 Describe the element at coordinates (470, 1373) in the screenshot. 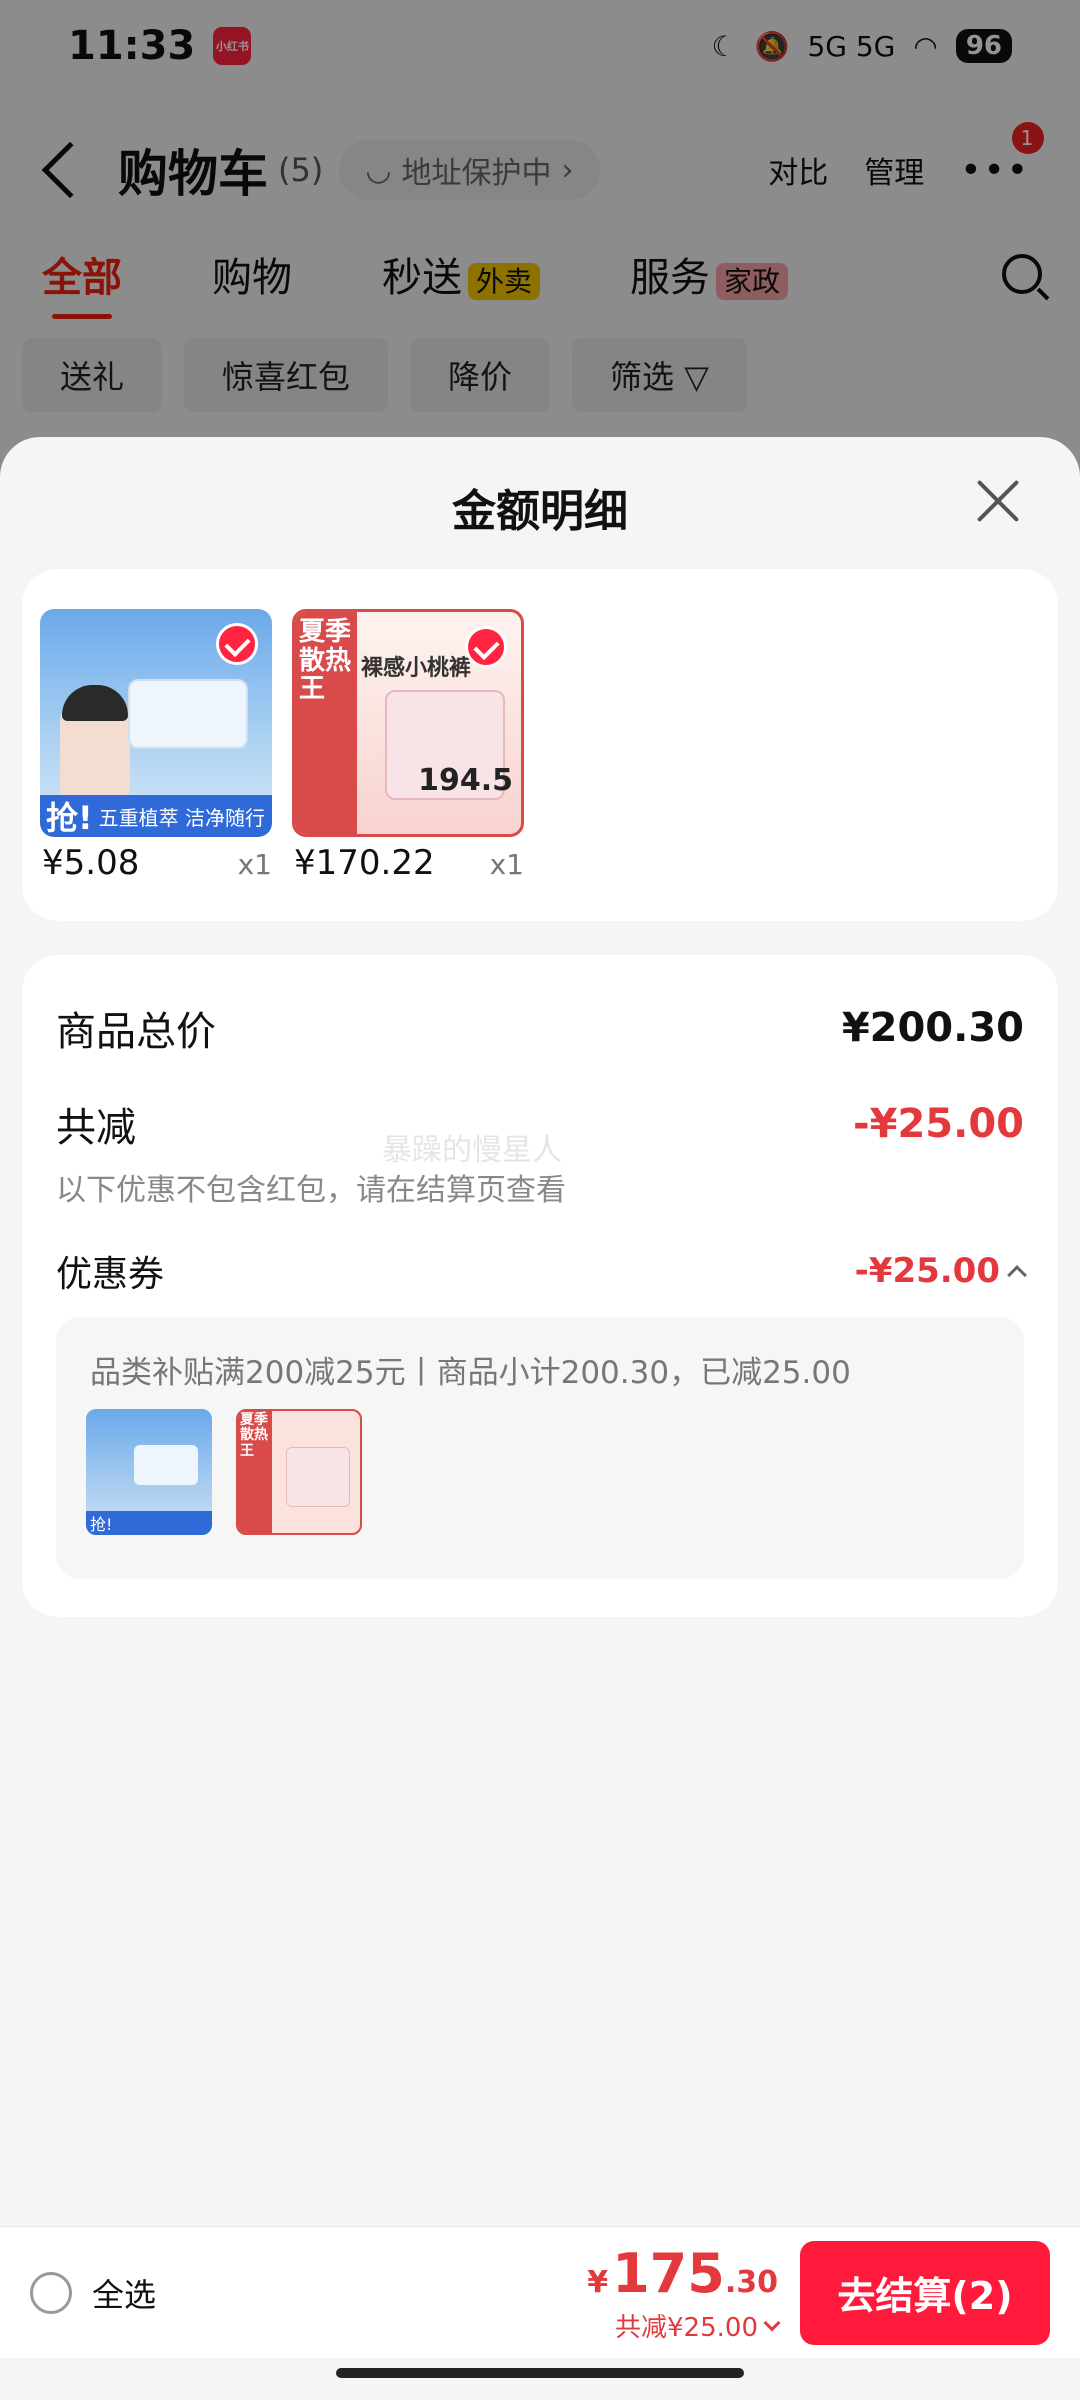

I see `coupon-detail-text: 品类补贴满200减25元丨商品小计200.30，已减25.00` at that location.